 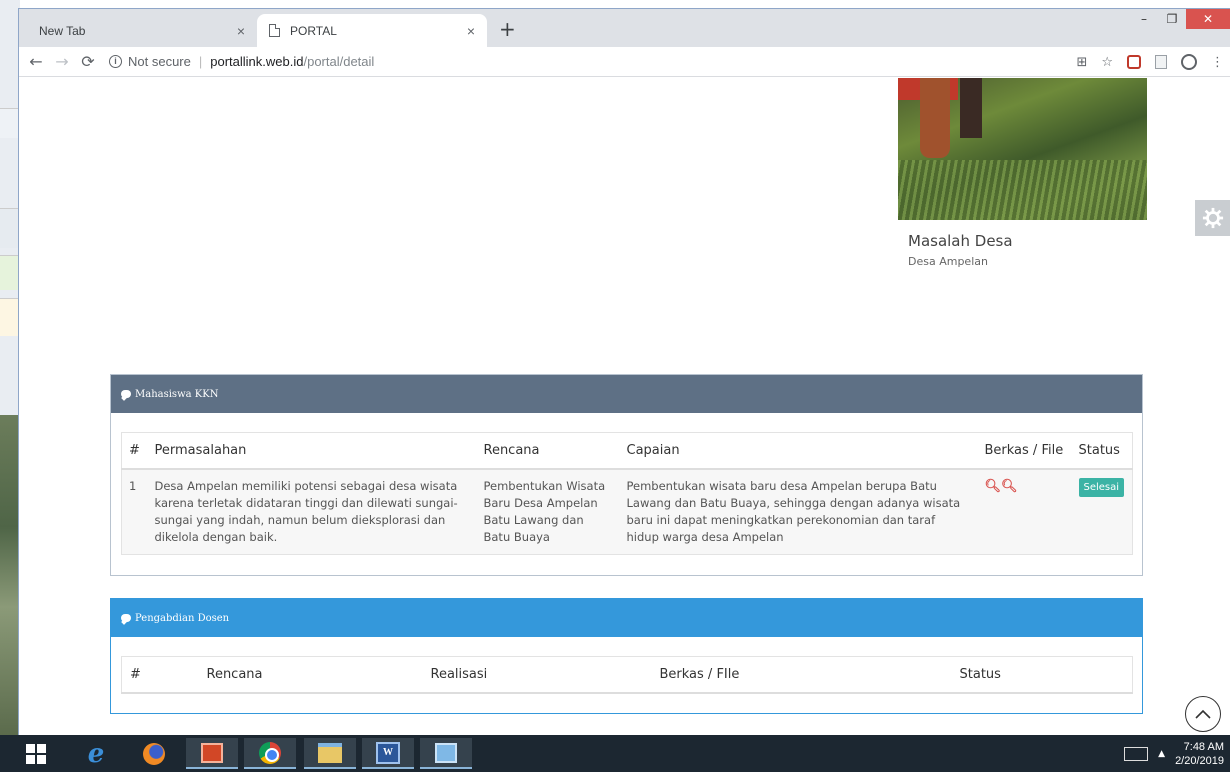 I want to click on restore-button: ❐, so click(x=1172, y=19).